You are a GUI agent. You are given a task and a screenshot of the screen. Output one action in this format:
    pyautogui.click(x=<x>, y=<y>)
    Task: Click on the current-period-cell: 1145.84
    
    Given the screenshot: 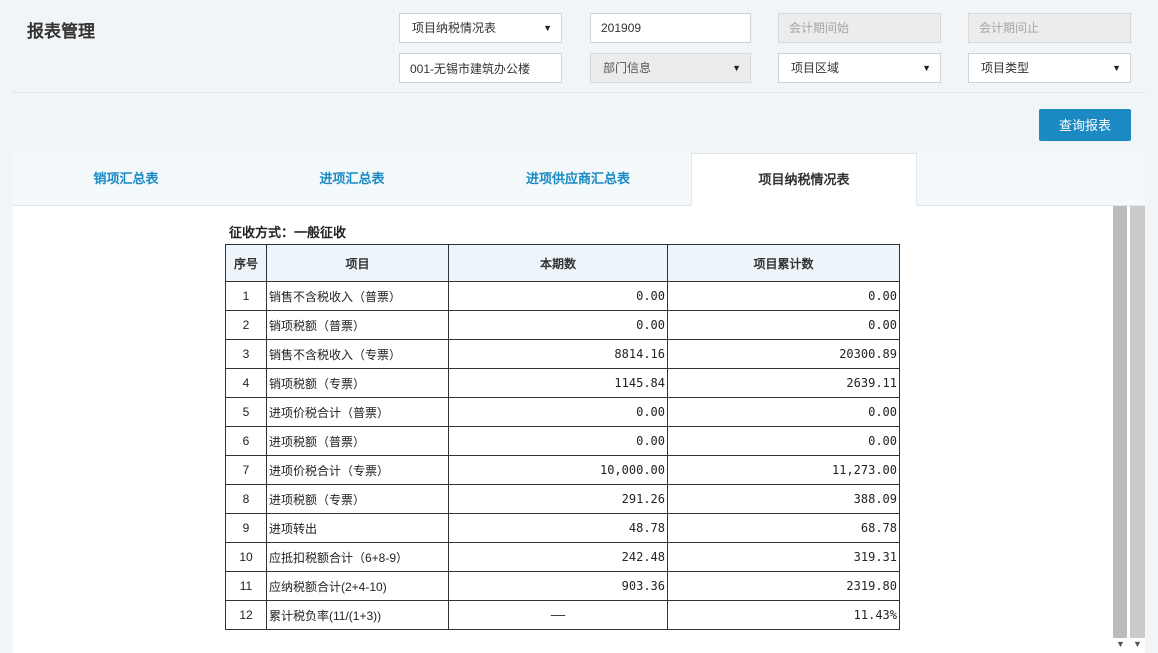 What is the action you would take?
    pyautogui.click(x=558, y=383)
    